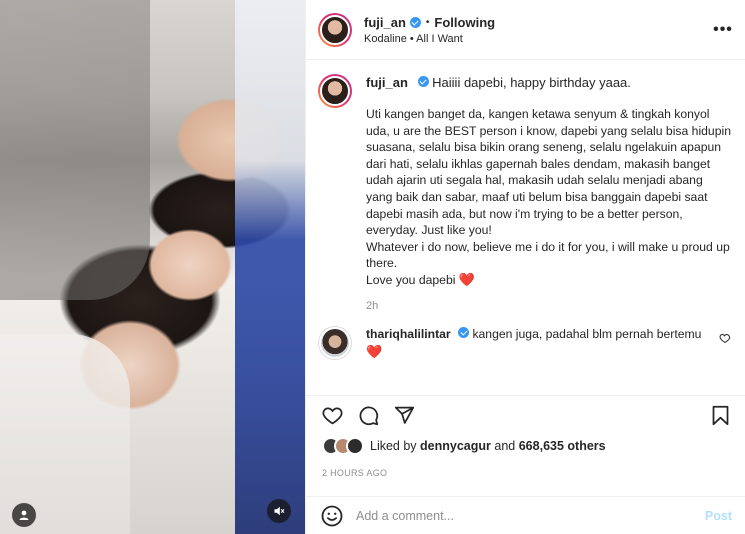 The image size is (745, 534). What do you see at coordinates (408, 334) in the screenshot?
I see `commenter-username: thariqhalilintar` at bounding box center [408, 334].